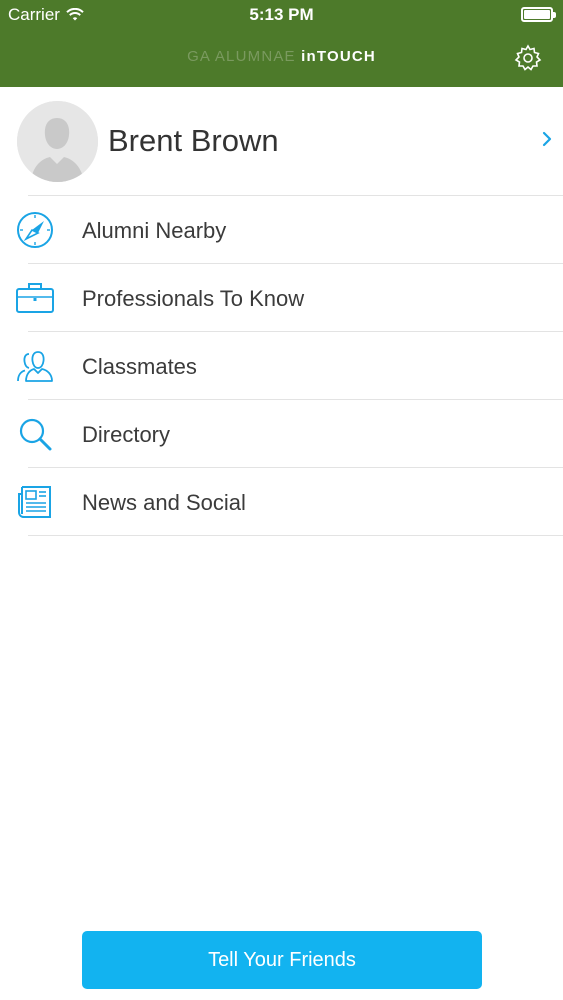  I want to click on brand-light-text: GA ALUMNAE, so click(241, 56).